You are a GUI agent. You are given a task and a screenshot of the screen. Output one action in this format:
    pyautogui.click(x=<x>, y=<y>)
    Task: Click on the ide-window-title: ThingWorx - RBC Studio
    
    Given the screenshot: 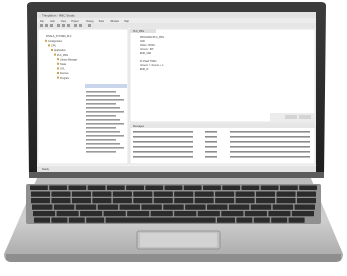 What is the action you would take?
    pyautogui.click(x=58, y=16)
    